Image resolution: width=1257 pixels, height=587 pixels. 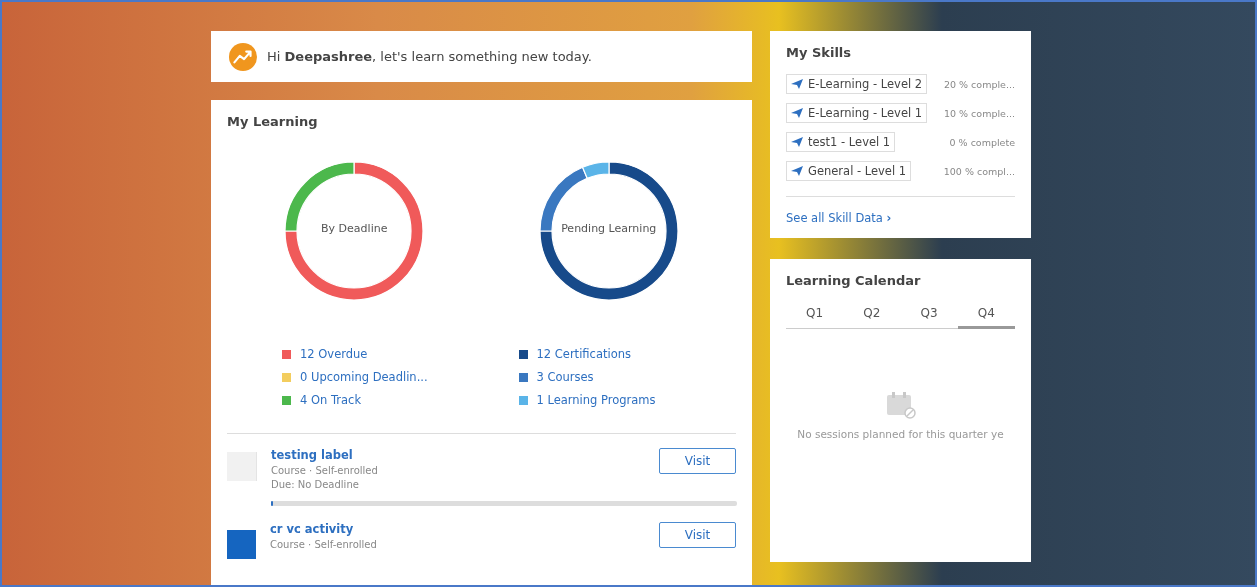 I want to click on skill-label: E-Learning - Level 2, so click(x=865, y=84).